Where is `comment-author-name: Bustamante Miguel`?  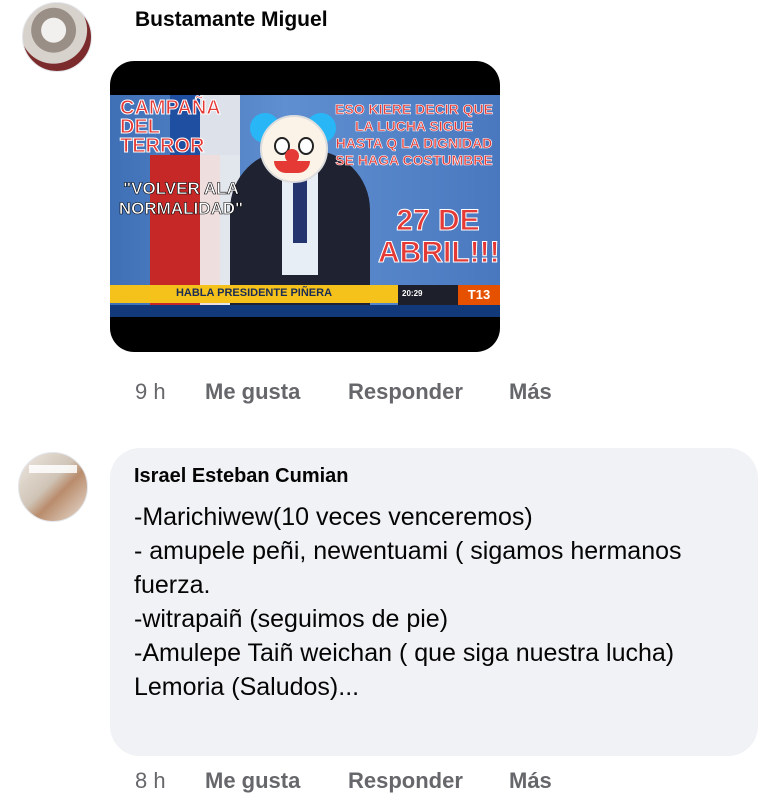
comment-author-name: Bustamante Miguel is located at coordinates (231, 20).